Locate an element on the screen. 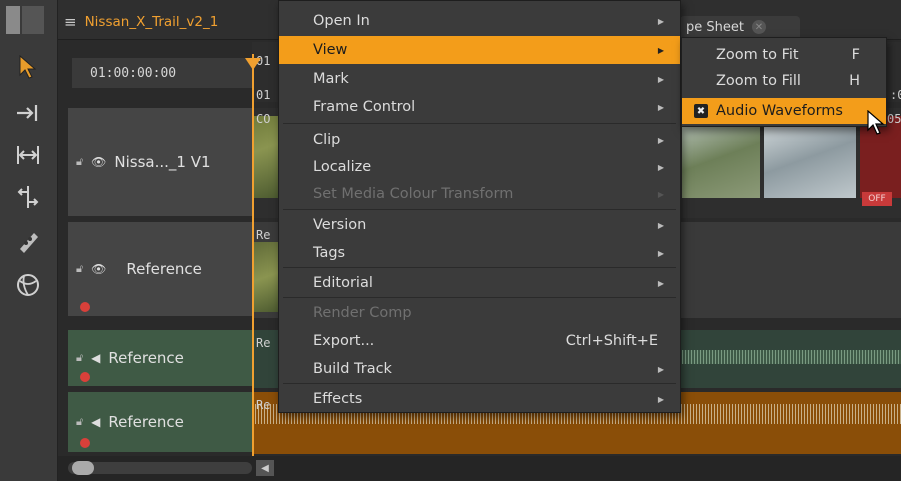  close-icon: ✕ is located at coordinates (758, 27).